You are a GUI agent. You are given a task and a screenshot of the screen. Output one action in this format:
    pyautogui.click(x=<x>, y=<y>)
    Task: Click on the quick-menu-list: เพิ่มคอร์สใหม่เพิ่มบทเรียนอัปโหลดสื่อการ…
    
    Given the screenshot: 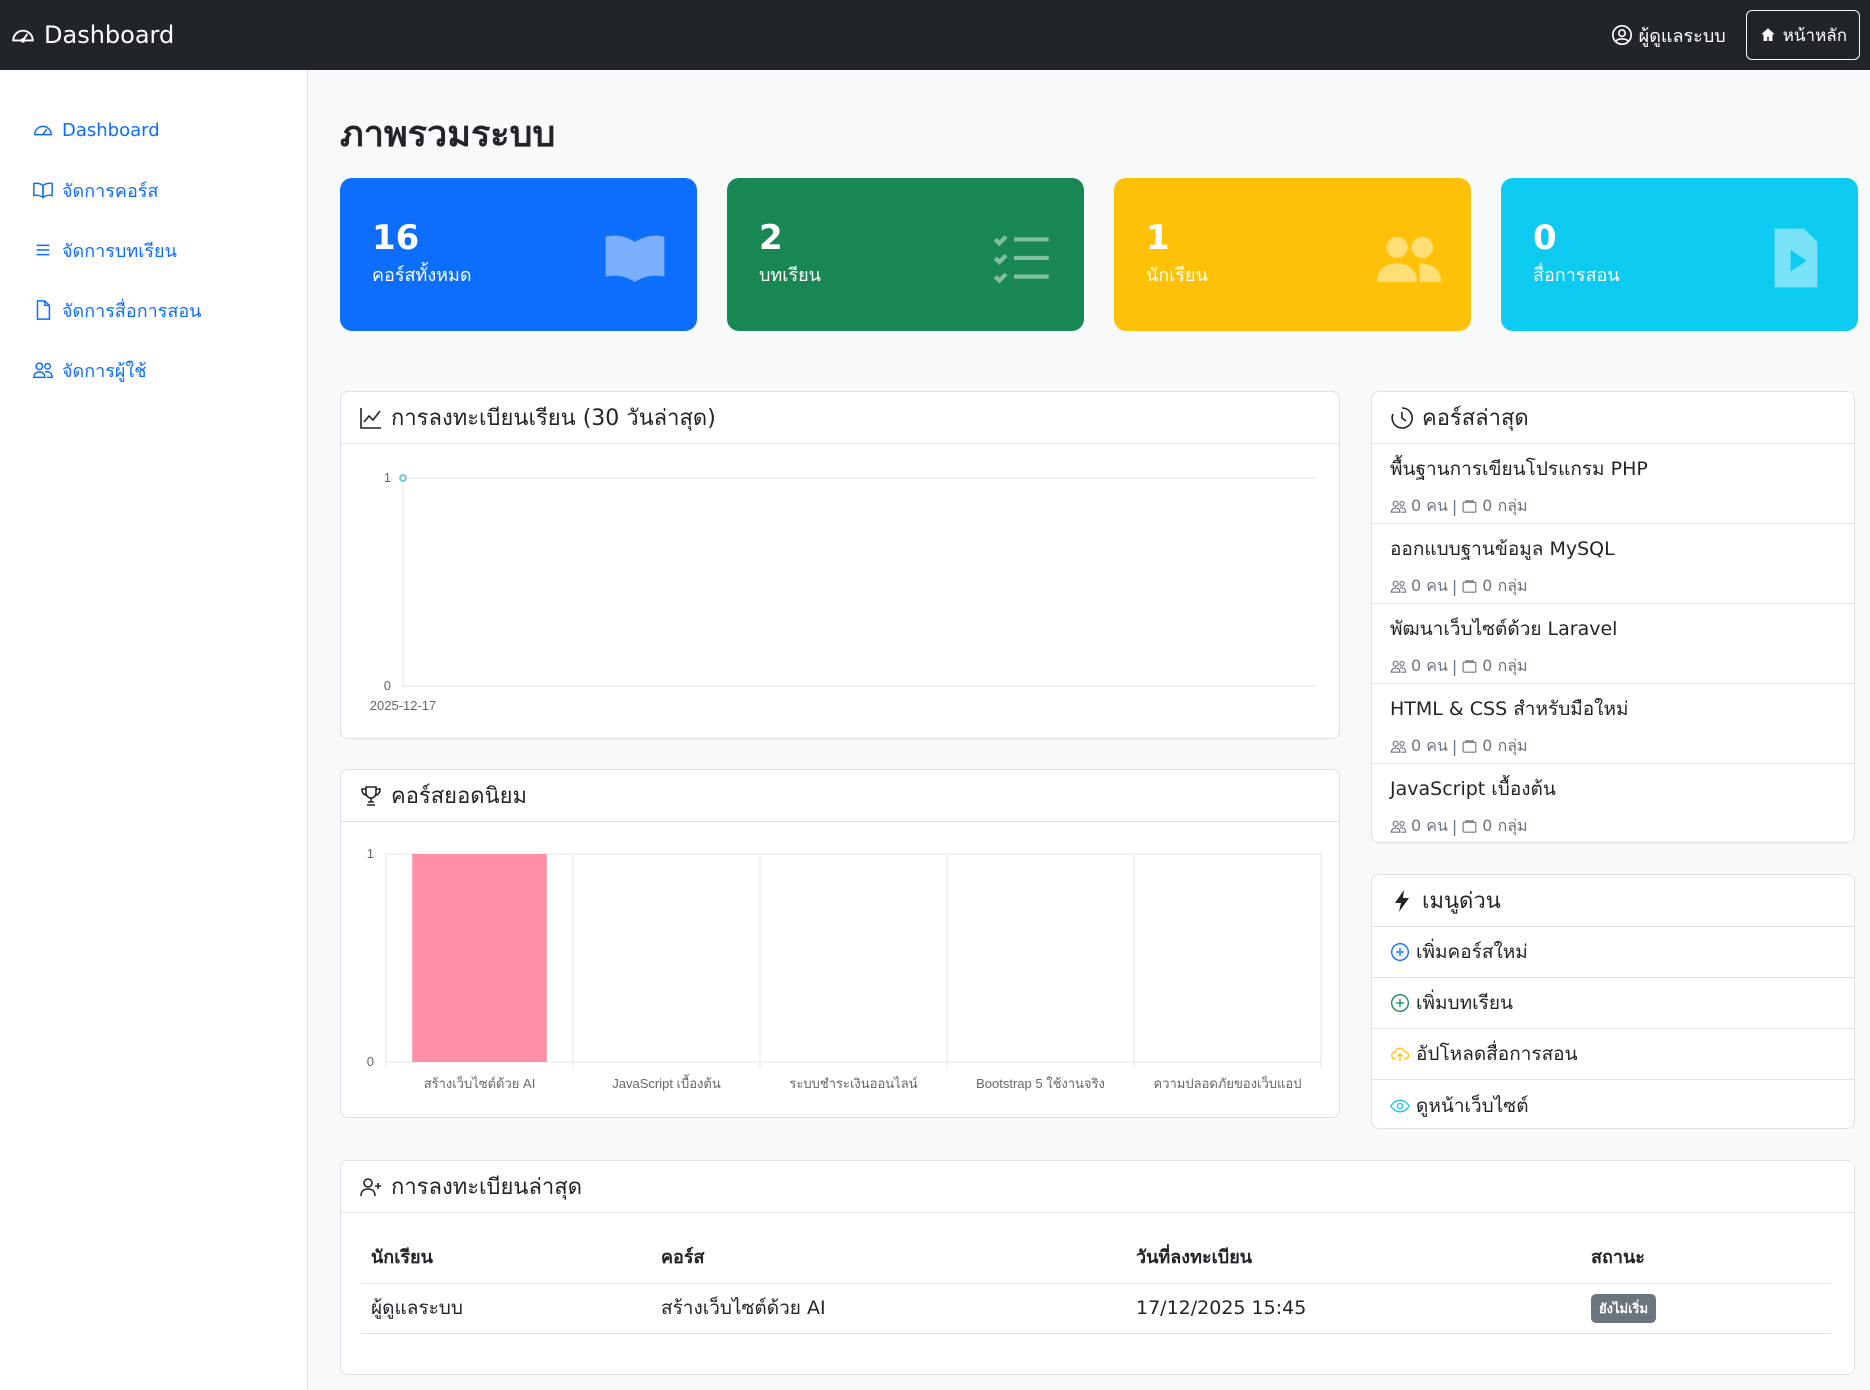 What is the action you would take?
    pyautogui.click(x=1613, y=1029)
    